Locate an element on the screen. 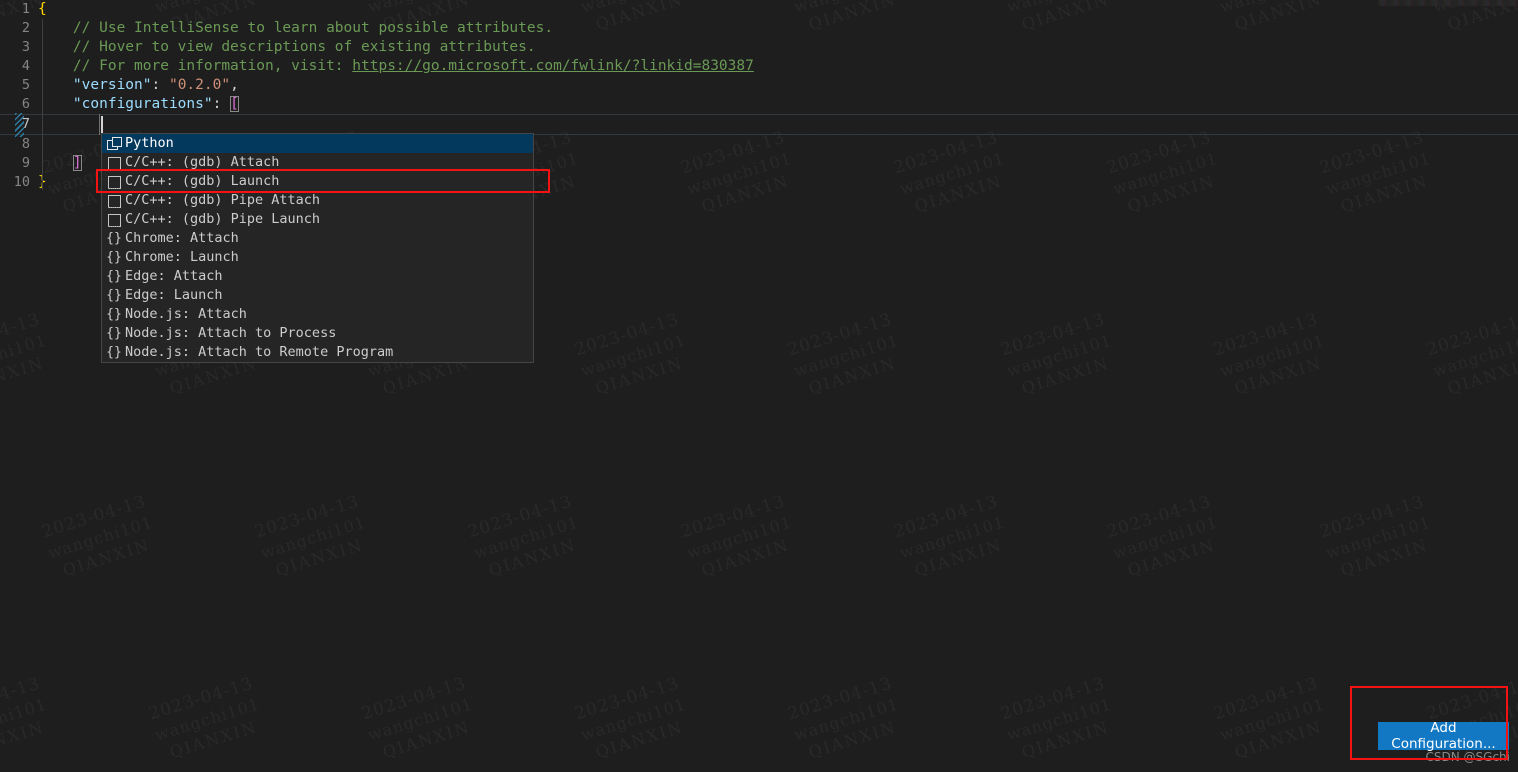  suggest-item: {} Node.js: Attach is located at coordinates (317, 314).